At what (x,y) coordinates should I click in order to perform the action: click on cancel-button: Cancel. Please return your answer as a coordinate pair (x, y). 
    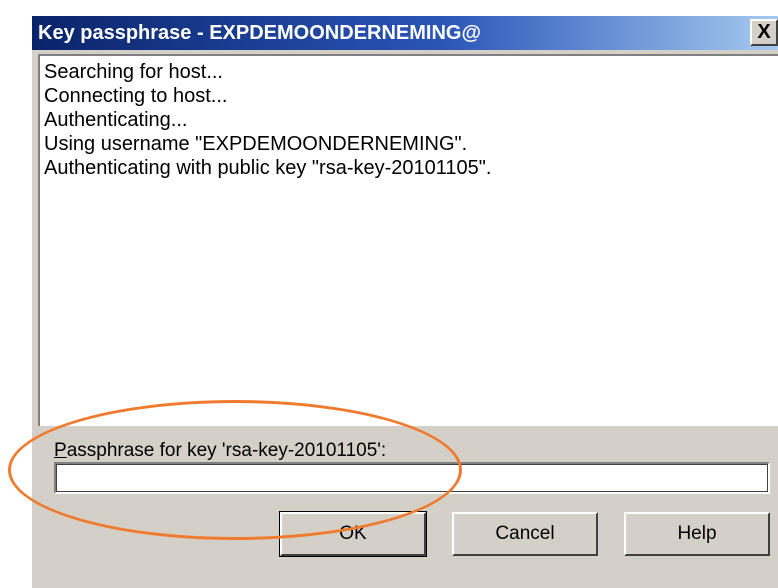
    Looking at the image, I should click on (525, 534).